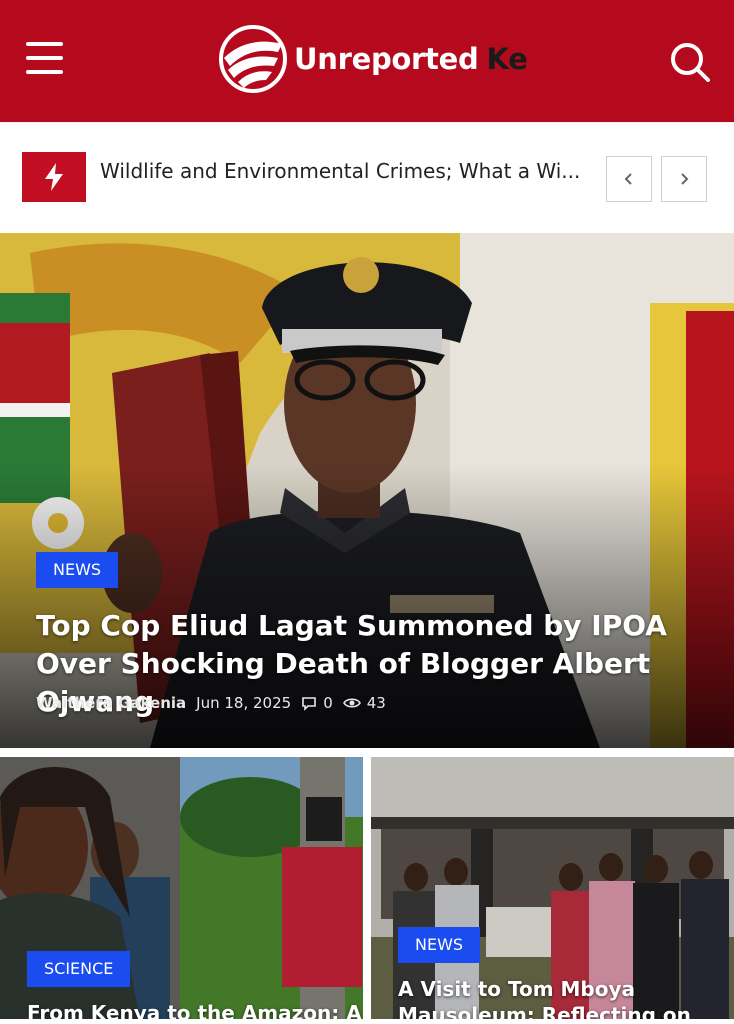  What do you see at coordinates (45, 58) in the screenshot?
I see `hamburger-menu-icon` at bounding box center [45, 58].